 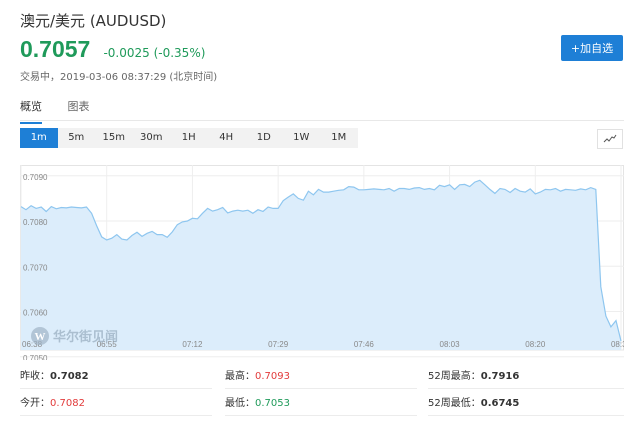 What do you see at coordinates (39, 138) in the screenshot?
I see `period-1m: 1m` at bounding box center [39, 138].